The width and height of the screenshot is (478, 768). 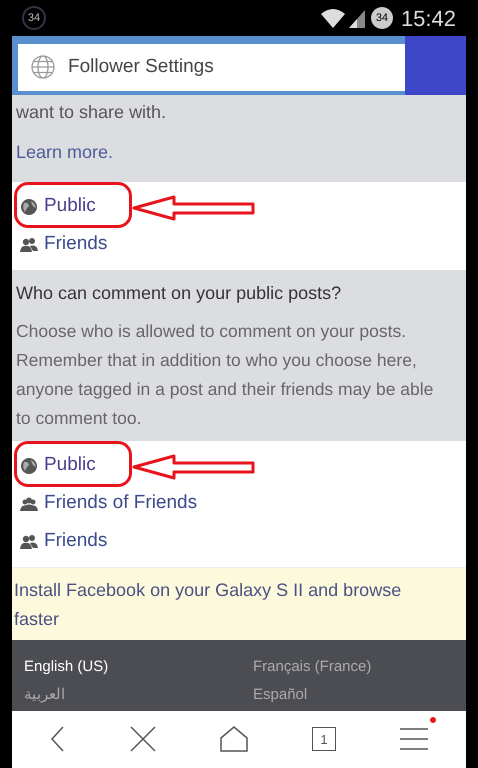 I want to click on menu-icon, so click(x=414, y=739).